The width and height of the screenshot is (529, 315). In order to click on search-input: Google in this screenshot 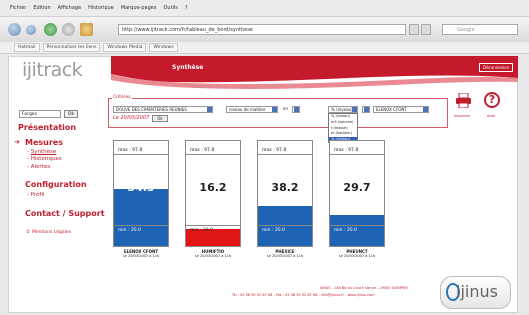, I will do `click(480, 29)`.